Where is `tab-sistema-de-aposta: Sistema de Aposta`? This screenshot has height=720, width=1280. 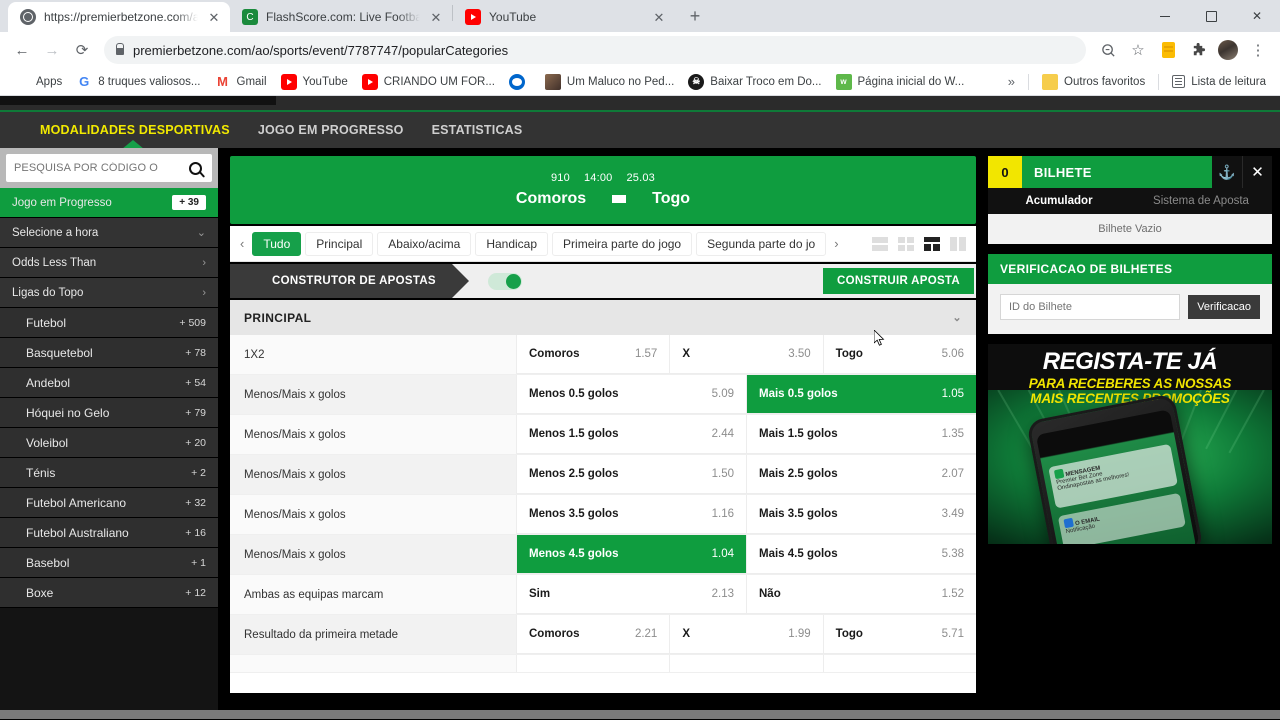 tab-sistema-de-aposta: Sistema de Aposta is located at coordinates (1201, 201).